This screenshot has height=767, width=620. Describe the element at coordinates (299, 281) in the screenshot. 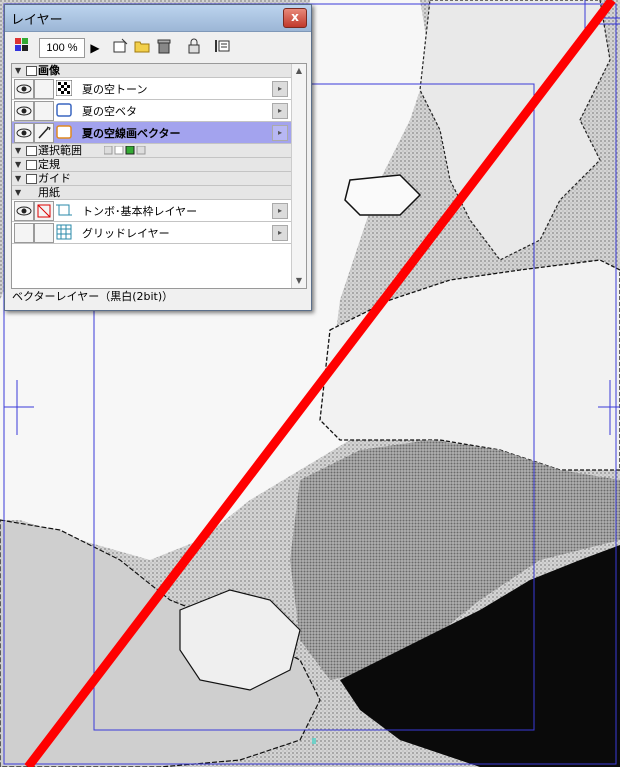

I see `scroll-down-icon: ▼` at that location.